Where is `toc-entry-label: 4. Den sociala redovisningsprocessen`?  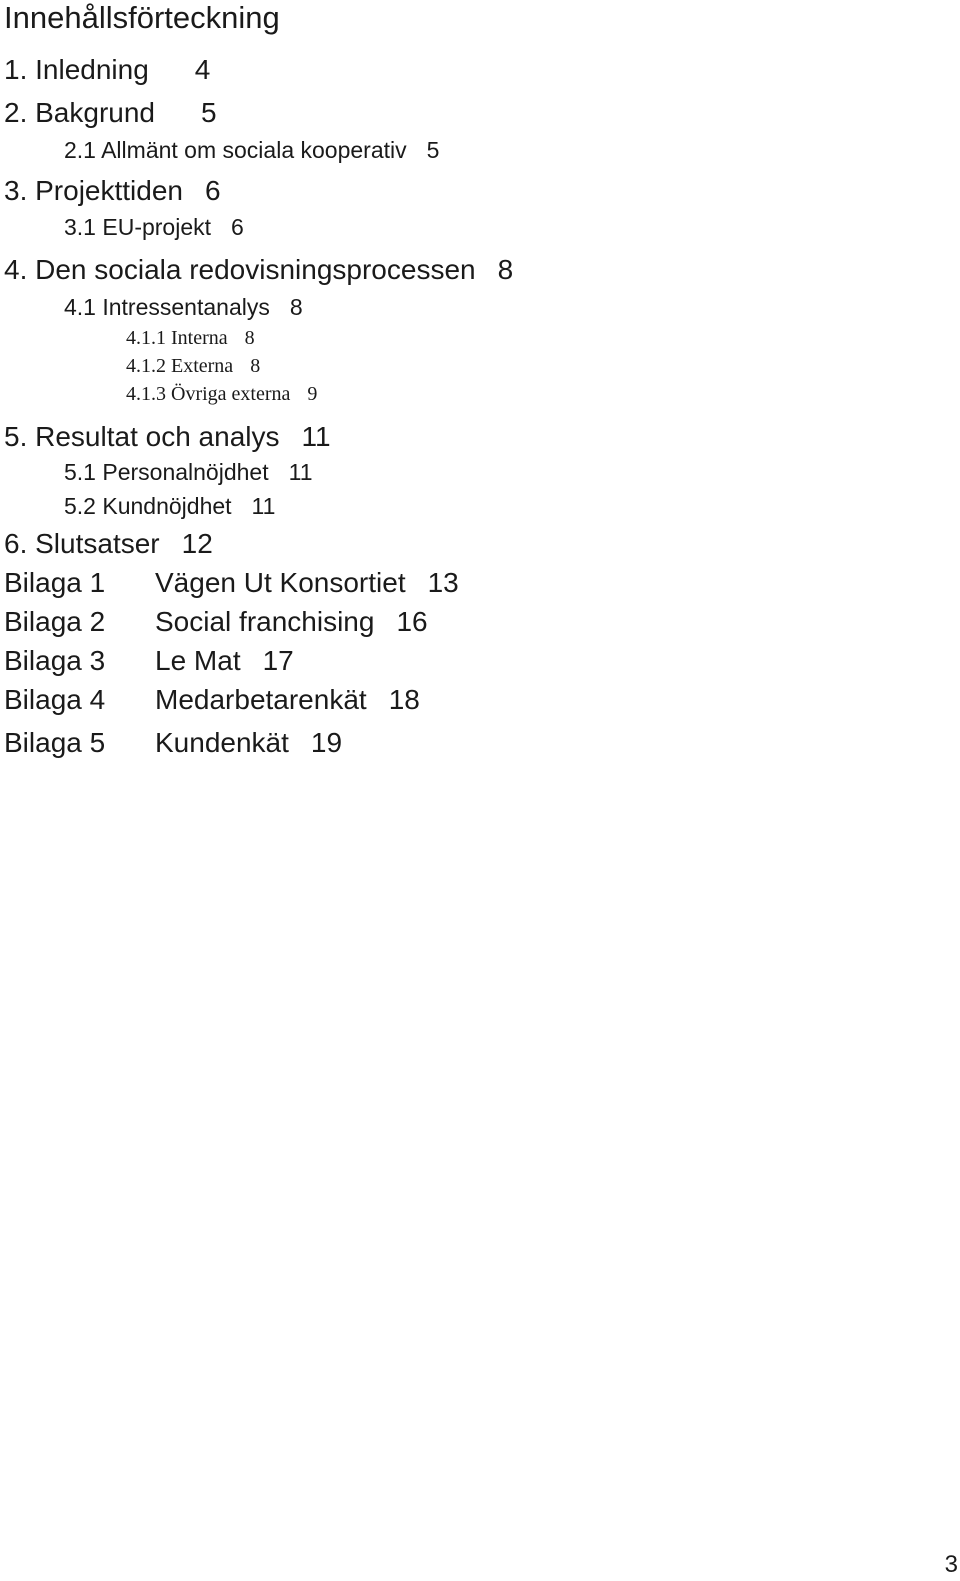
toc-entry-label: 4. Den sociala redovisningsprocessen is located at coordinates (240, 269).